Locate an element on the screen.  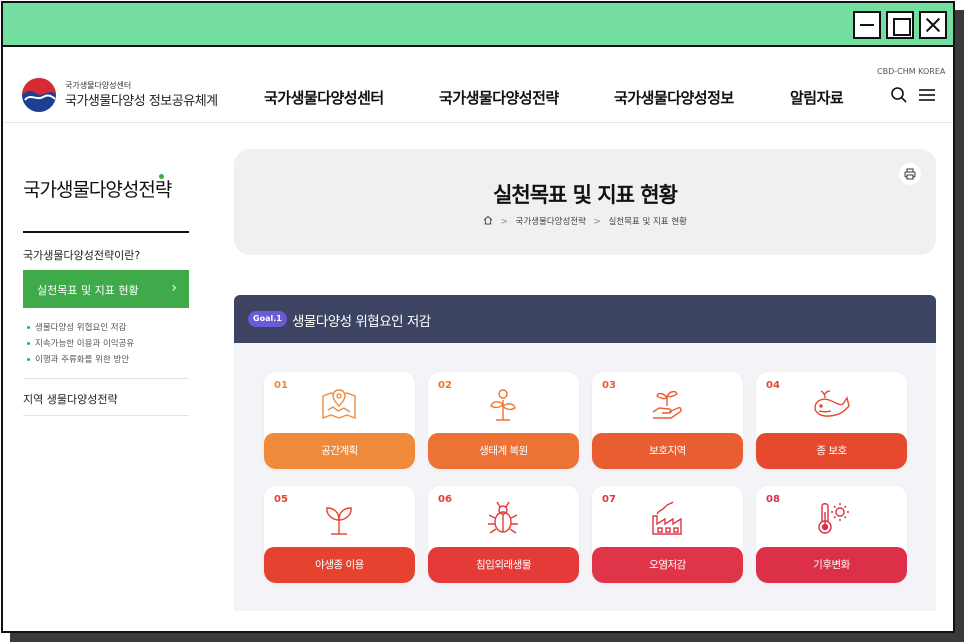
breadcrumb: > 국가생물다양성전략 > 실천목표 및 지표 현황 is located at coordinates (585, 221).